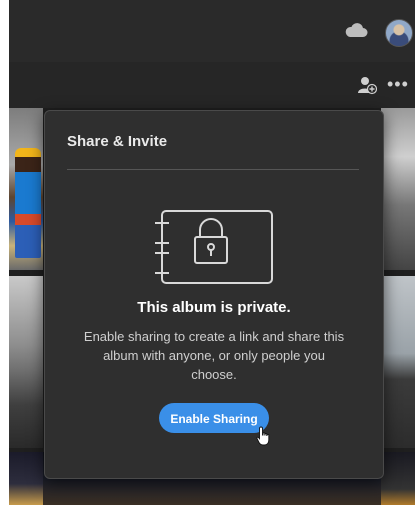 The image size is (415, 505). I want to click on add-person-icon, so click(367, 85).